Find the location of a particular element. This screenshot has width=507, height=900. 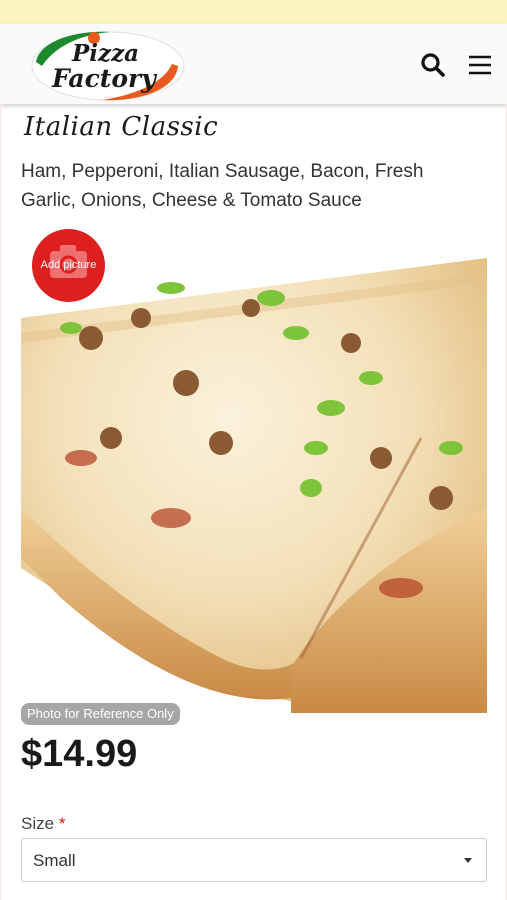

pizza-factory-logo: Pizza Factory is located at coordinates (107, 65).